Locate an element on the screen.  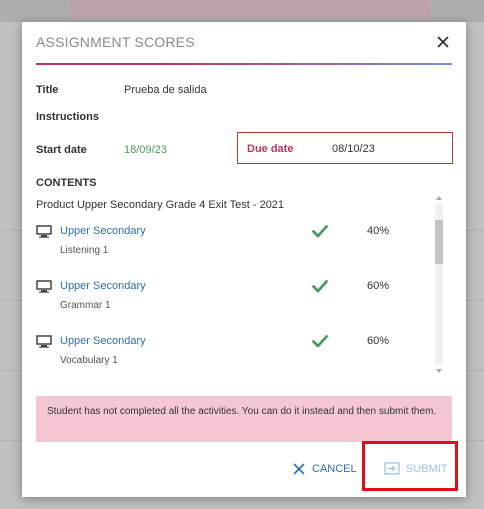
contents-heading: CONTENTS is located at coordinates (66, 183).